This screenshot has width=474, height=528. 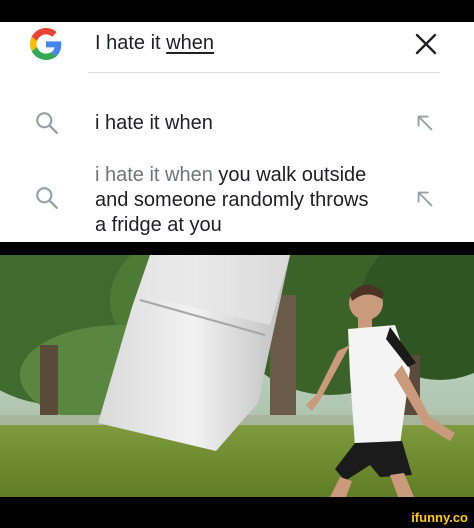 What do you see at coordinates (264, 72) in the screenshot?
I see `search-divider` at bounding box center [264, 72].